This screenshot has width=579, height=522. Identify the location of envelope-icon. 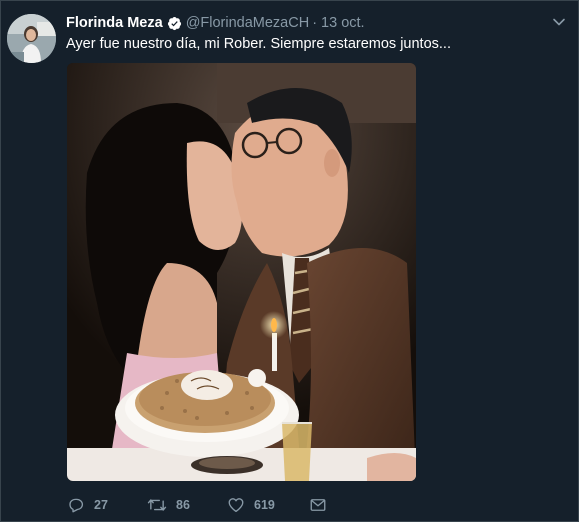
(318, 505).